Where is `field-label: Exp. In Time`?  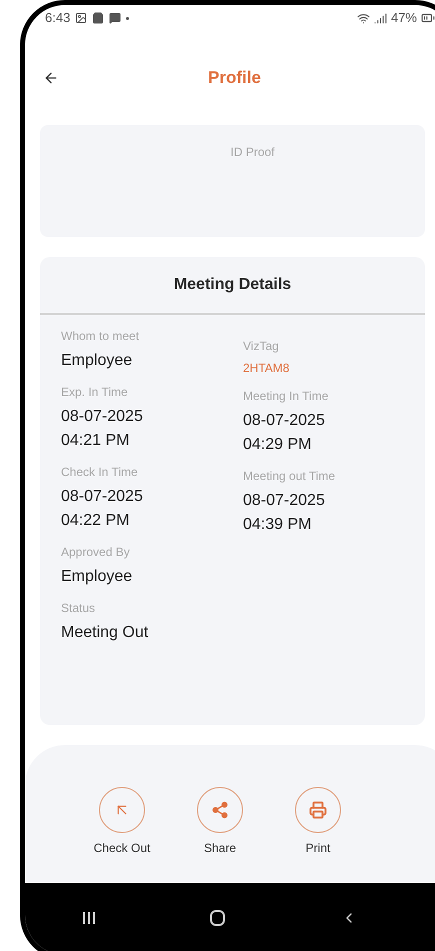
field-label: Exp. In Time is located at coordinates (95, 392).